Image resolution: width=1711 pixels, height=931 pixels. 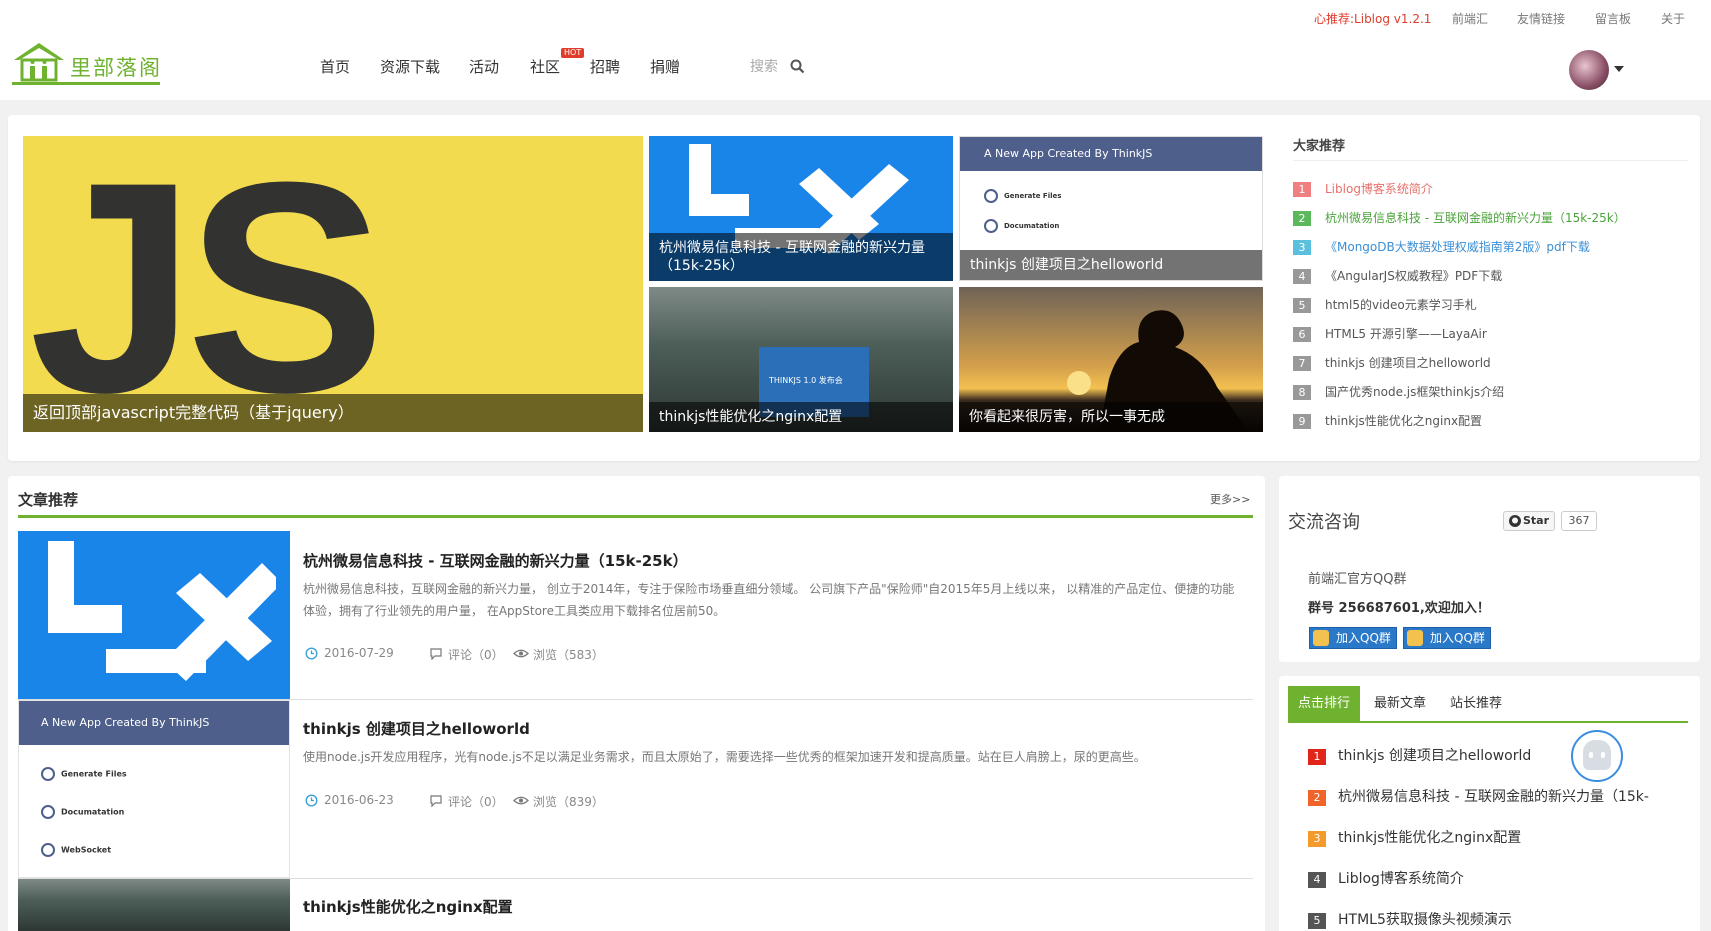 I want to click on featured-tile-sunset: 你看起来很厉害，所以一事无成, so click(x=1111, y=359).